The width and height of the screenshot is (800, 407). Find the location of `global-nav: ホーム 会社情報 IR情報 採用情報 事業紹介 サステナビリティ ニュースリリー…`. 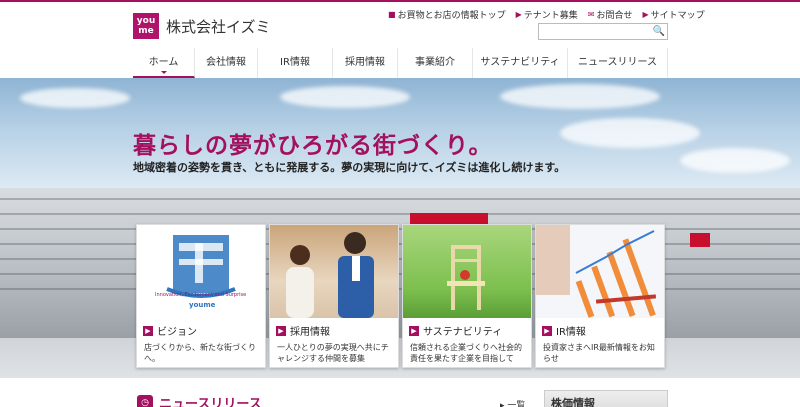

global-nav: ホーム 会社情報 IR情報 採用情報 事業紹介 サステナビリティ ニュースリリー… is located at coordinates (400, 63).